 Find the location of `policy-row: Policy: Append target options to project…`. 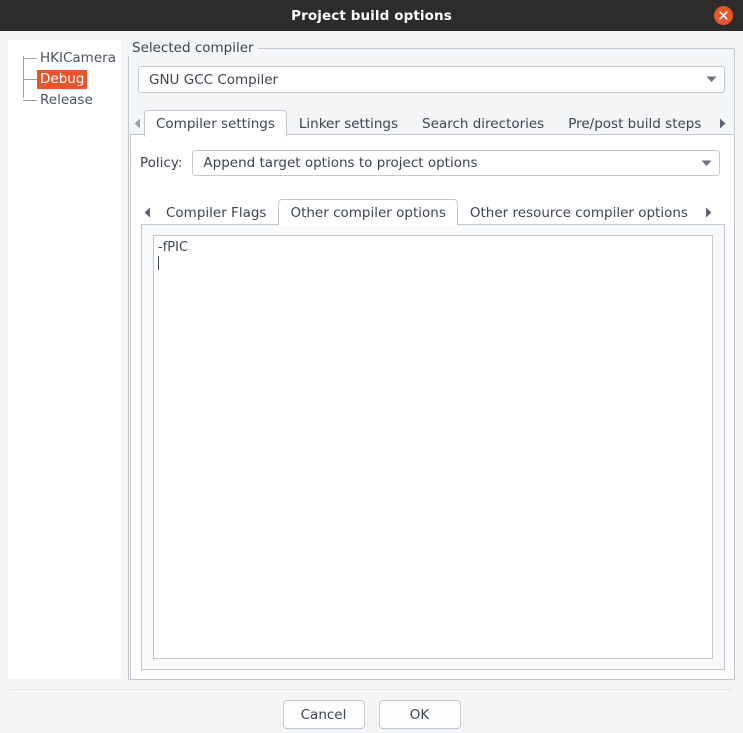

policy-row: Policy: Append target options to project… is located at coordinates (430, 163).